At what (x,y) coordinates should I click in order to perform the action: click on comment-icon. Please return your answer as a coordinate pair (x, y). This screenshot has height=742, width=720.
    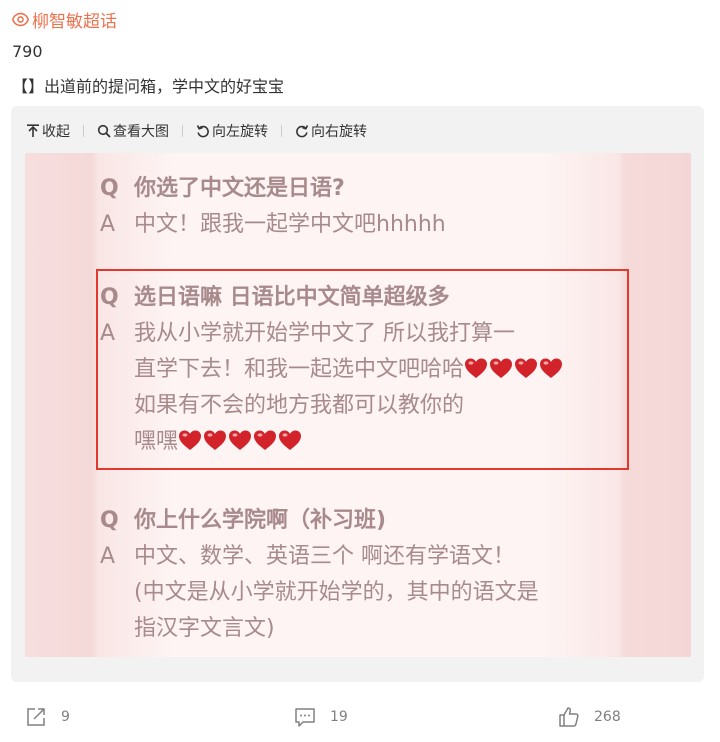
    Looking at the image, I should click on (305, 717).